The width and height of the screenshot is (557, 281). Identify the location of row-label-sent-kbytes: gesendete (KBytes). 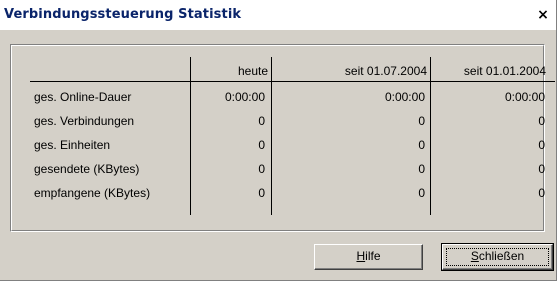
(87, 169).